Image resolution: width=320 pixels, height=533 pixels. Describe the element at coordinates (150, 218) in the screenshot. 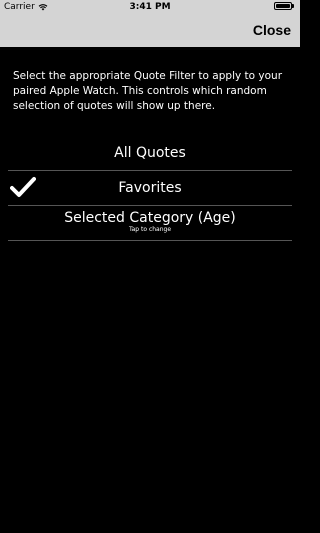

I see `option-label: Selected Category (Age)` at that location.